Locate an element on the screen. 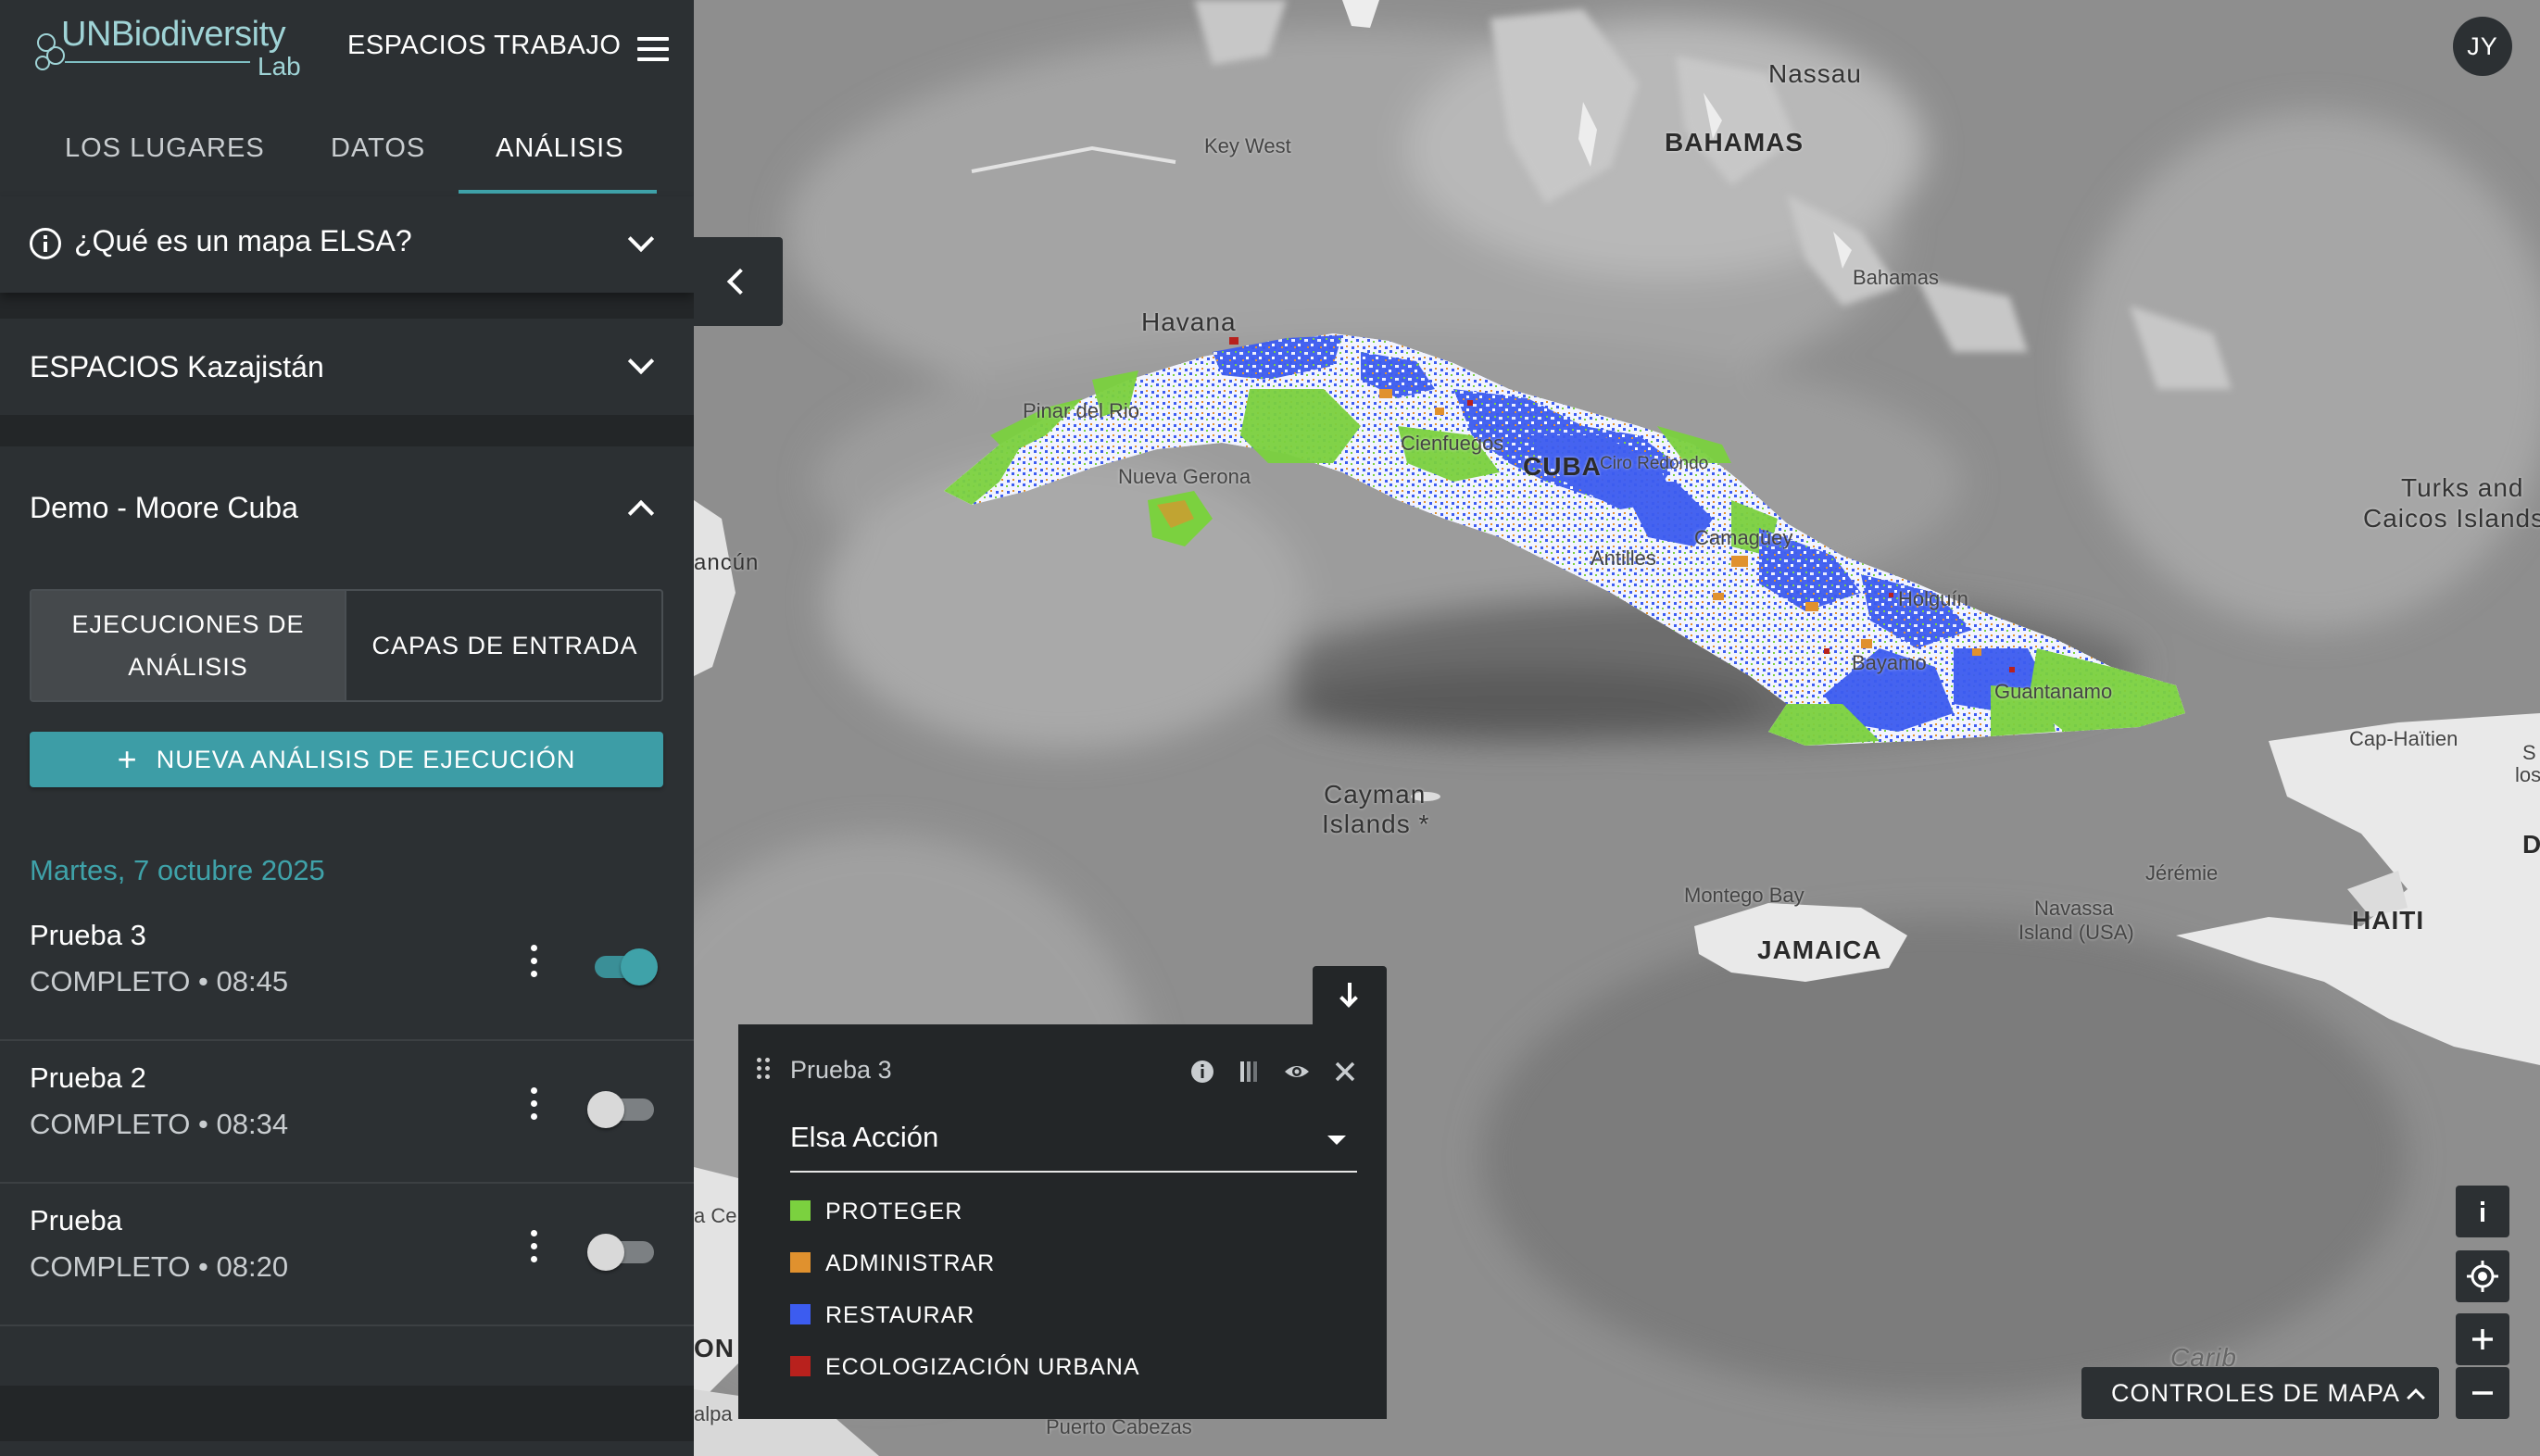 The image size is (2540, 1456). map-label: CUBA is located at coordinates (1562, 466).